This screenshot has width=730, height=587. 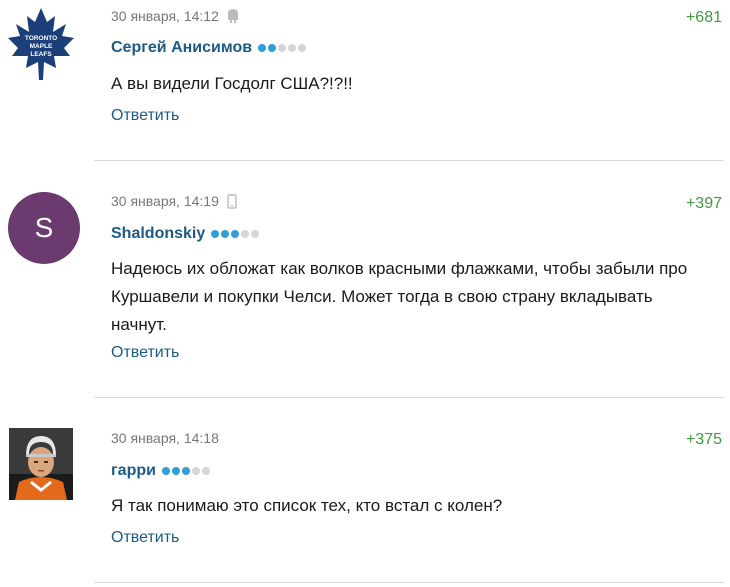 I want to click on comment-meta: 30 января, 14:12, so click(x=175, y=16).